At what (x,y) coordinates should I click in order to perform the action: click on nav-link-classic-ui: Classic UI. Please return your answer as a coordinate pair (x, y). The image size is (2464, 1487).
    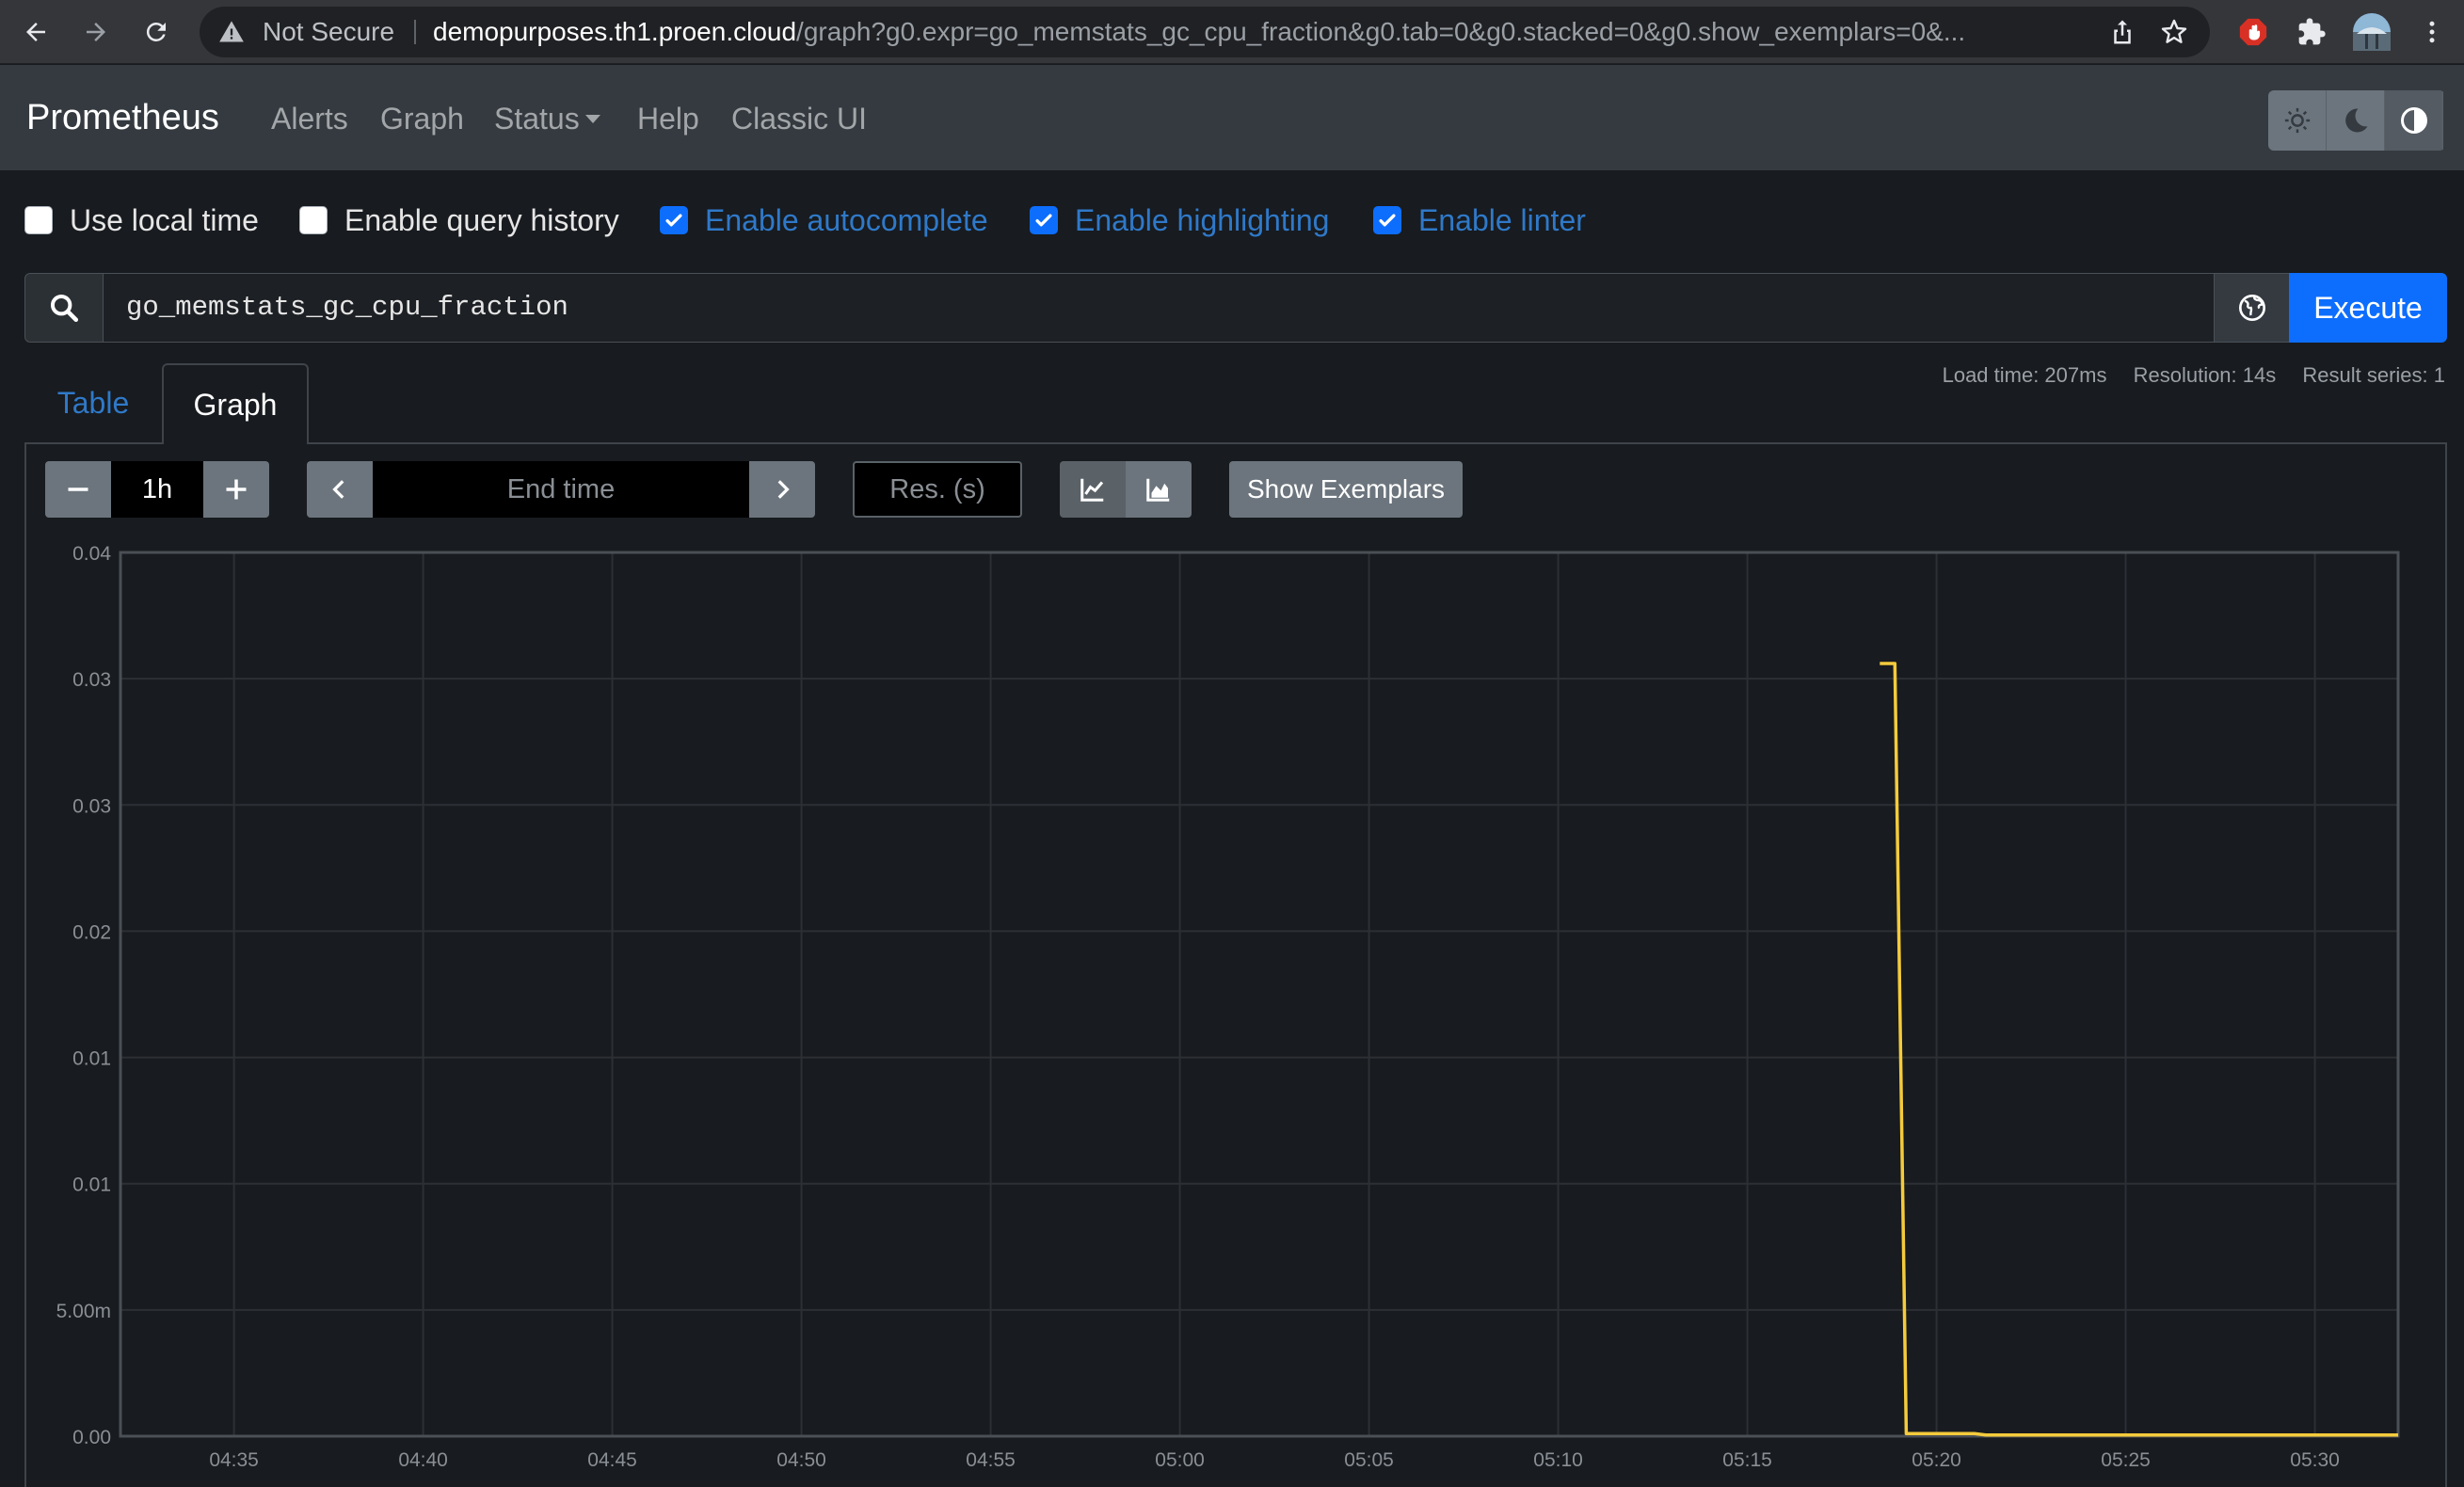
    Looking at the image, I should click on (799, 118).